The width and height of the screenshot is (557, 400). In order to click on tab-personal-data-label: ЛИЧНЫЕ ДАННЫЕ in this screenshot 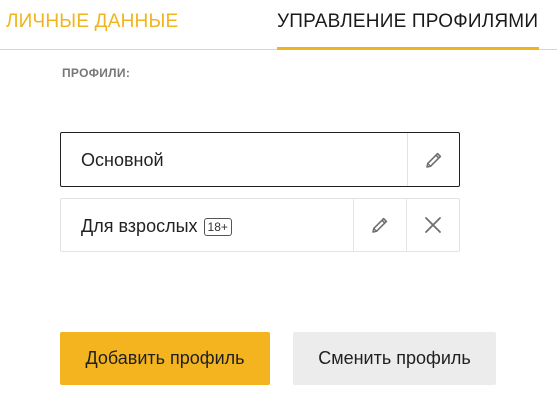, I will do `click(92, 21)`.